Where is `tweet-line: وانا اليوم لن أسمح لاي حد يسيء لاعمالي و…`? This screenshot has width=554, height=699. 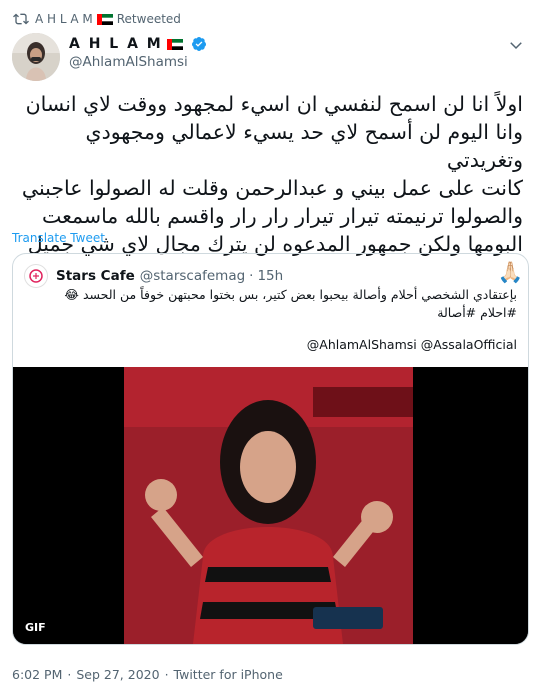
tweet-line: وانا اليوم لن أسمح لاي حد يسيء لاعمالي و… is located at coordinates (304, 146).